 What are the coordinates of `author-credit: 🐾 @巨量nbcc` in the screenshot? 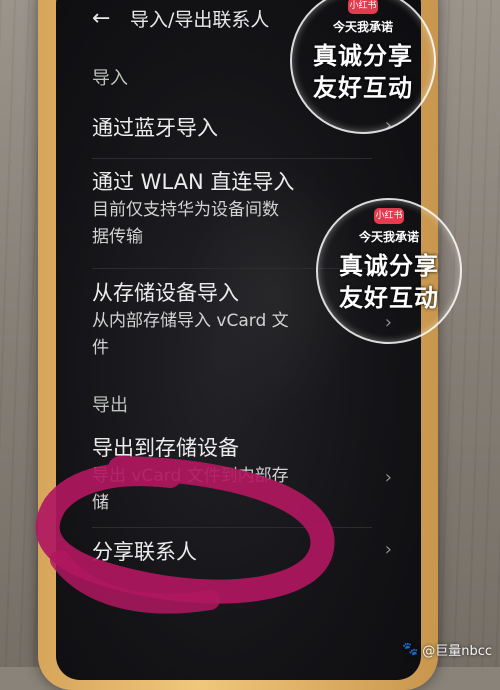 It's located at (447, 649).